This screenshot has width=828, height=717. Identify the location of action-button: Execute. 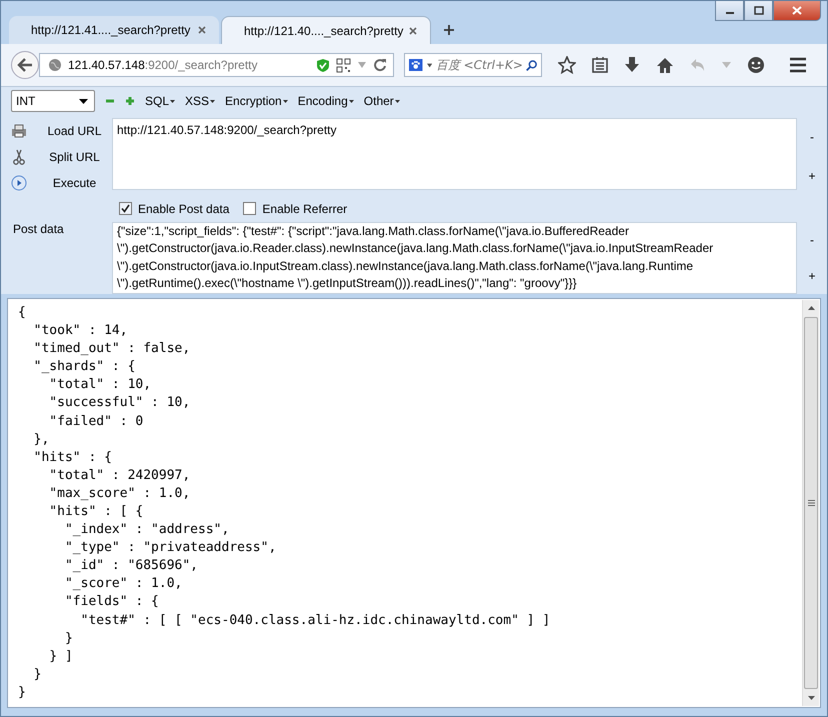
(61, 183).